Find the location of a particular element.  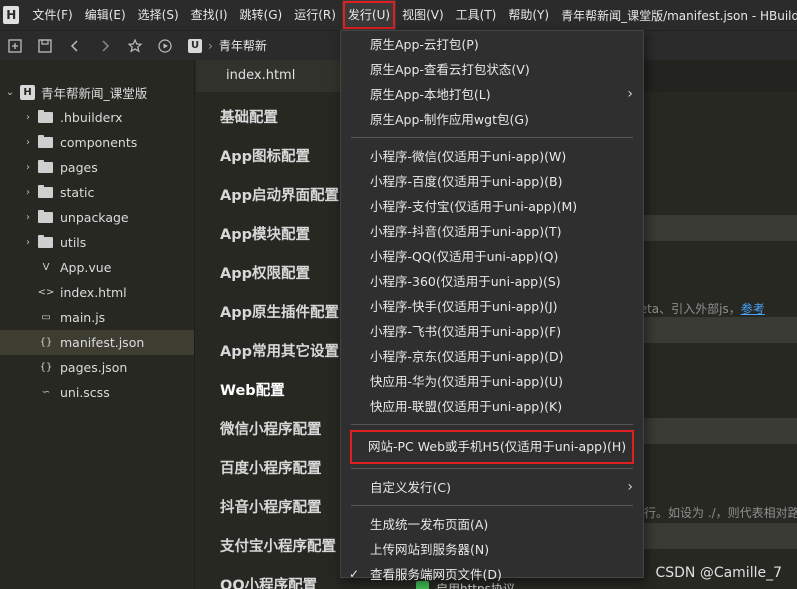

menu-run: 运行(R) is located at coordinates (315, 15).